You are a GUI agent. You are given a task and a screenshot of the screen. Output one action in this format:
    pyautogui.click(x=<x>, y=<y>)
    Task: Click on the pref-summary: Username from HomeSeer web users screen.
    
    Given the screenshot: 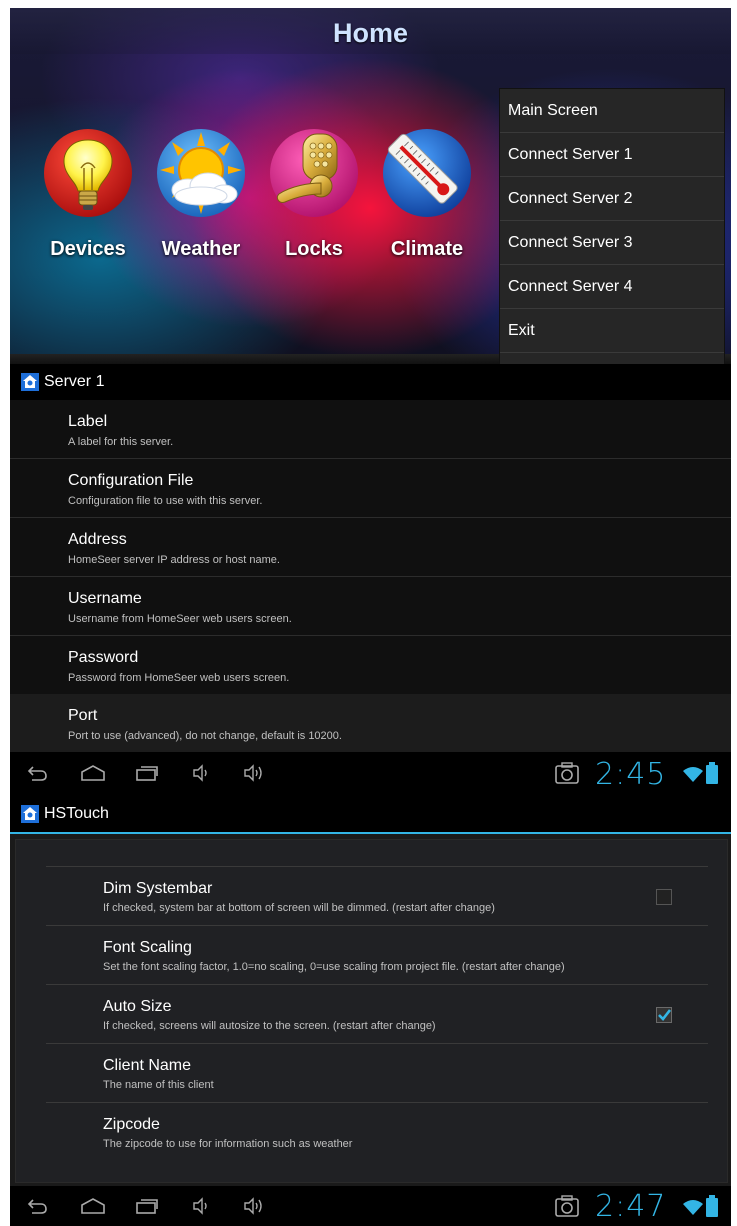 What is the action you would take?
    pyautogui.click(x=180, y=619)
    